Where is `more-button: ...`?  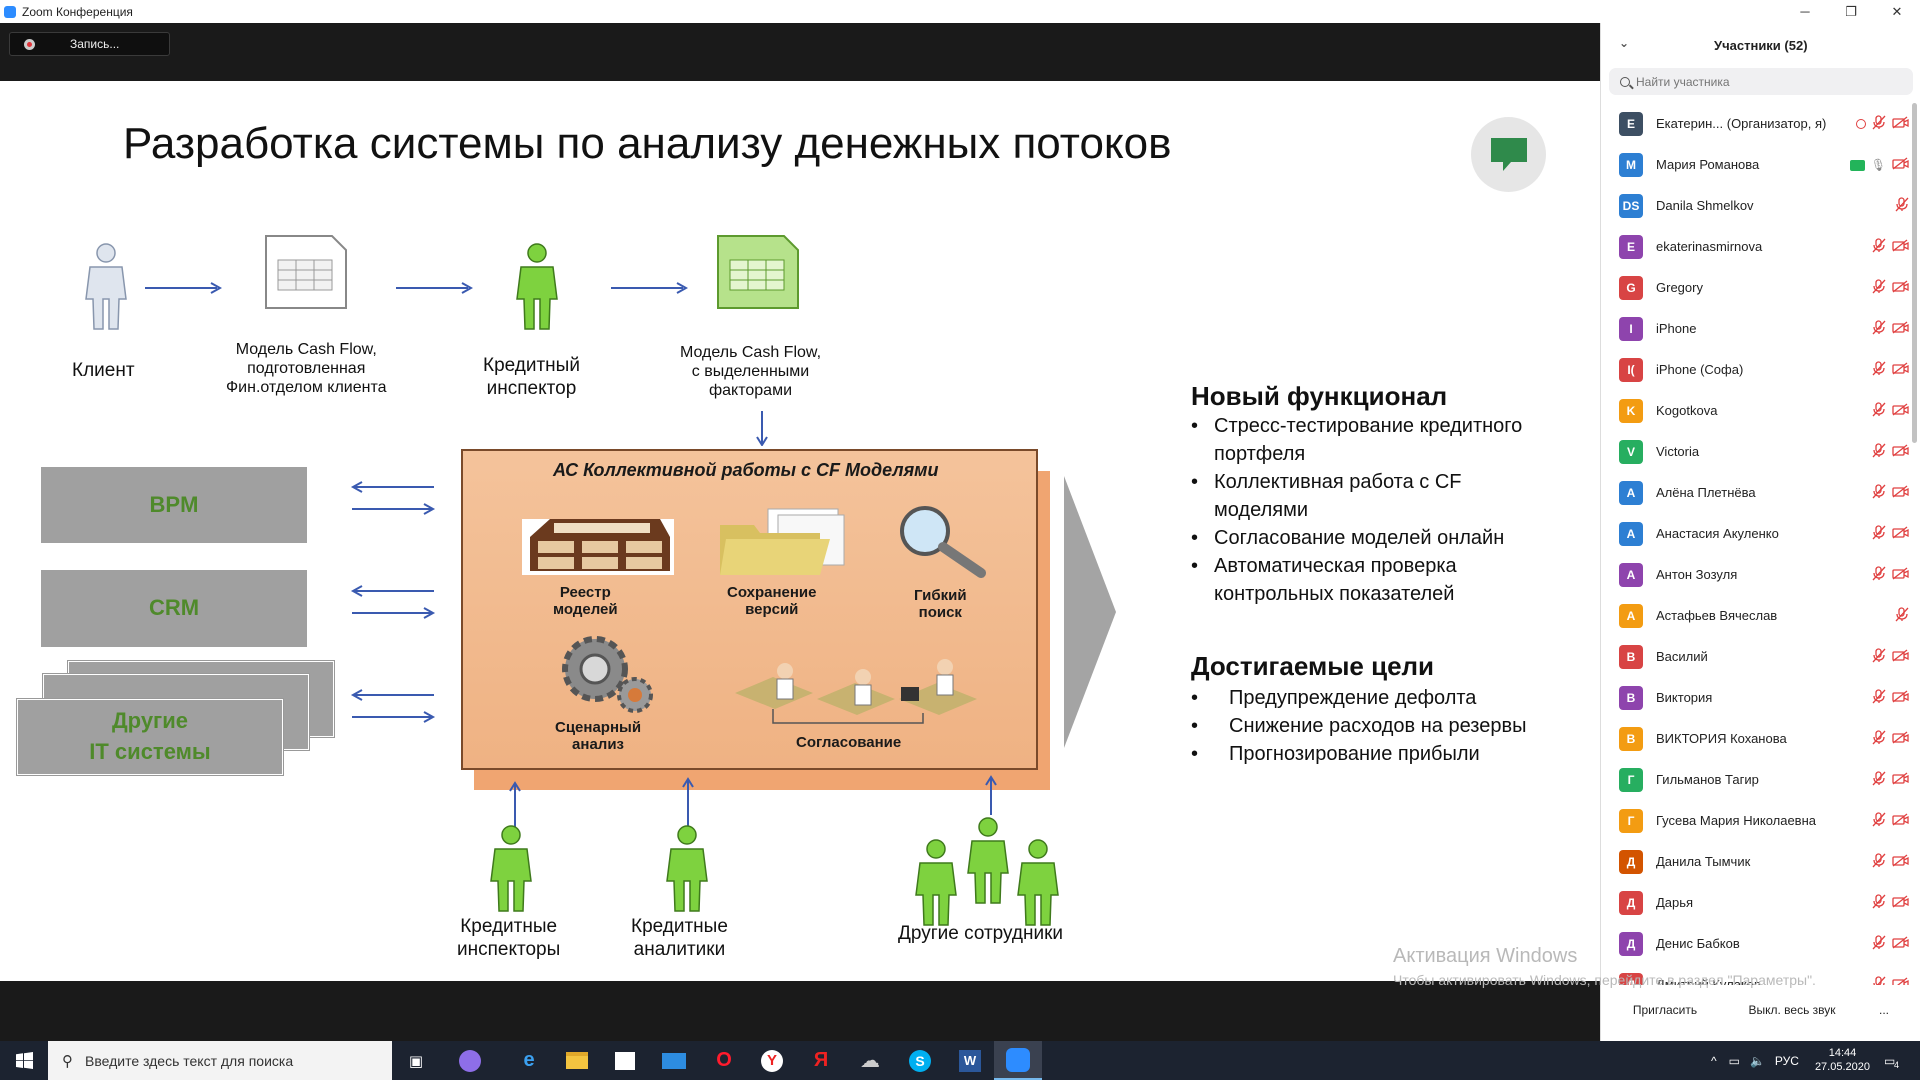
more-button: ... is located at coordinates (1884, 1010).